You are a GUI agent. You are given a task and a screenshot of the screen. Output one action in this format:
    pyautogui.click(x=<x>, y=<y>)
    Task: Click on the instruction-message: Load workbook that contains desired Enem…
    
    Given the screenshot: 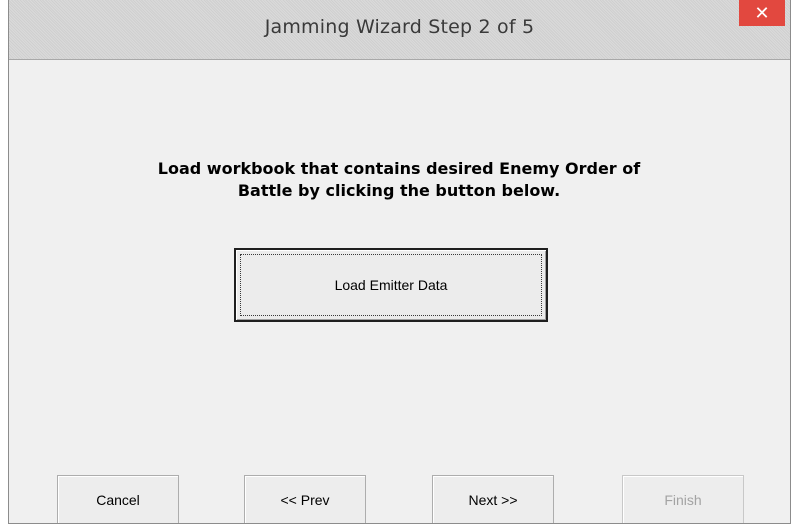 What is the action you would take?
    pyautogui.click(x=399, y=180)
    